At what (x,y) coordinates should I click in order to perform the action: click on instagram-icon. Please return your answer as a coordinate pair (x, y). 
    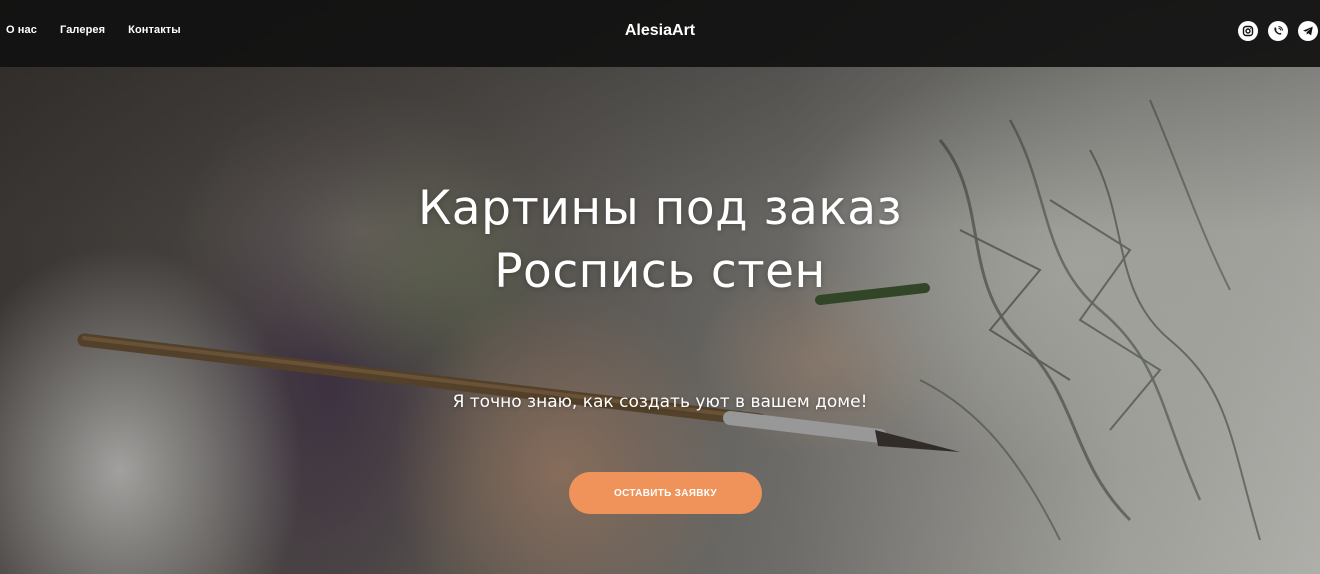
    Looking at the image, I should click on (1248, 31).